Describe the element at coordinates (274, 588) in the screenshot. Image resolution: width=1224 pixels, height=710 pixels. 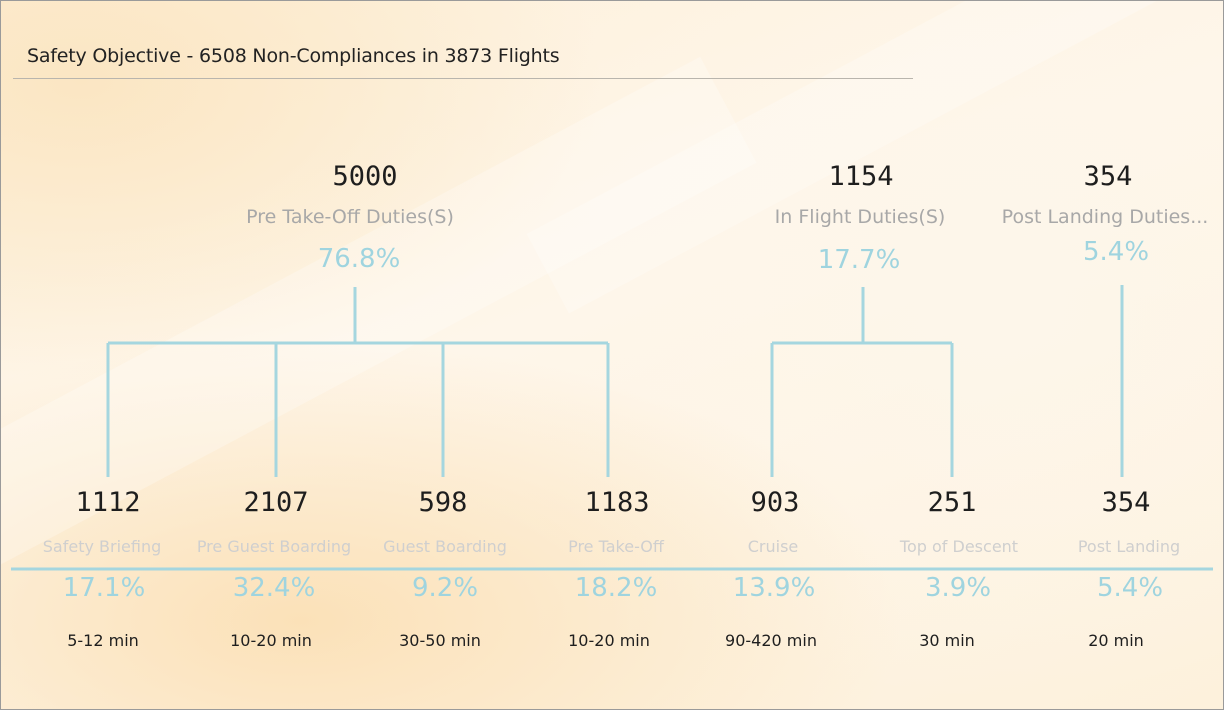
I see `phase-percent: 32.4%` at that location.